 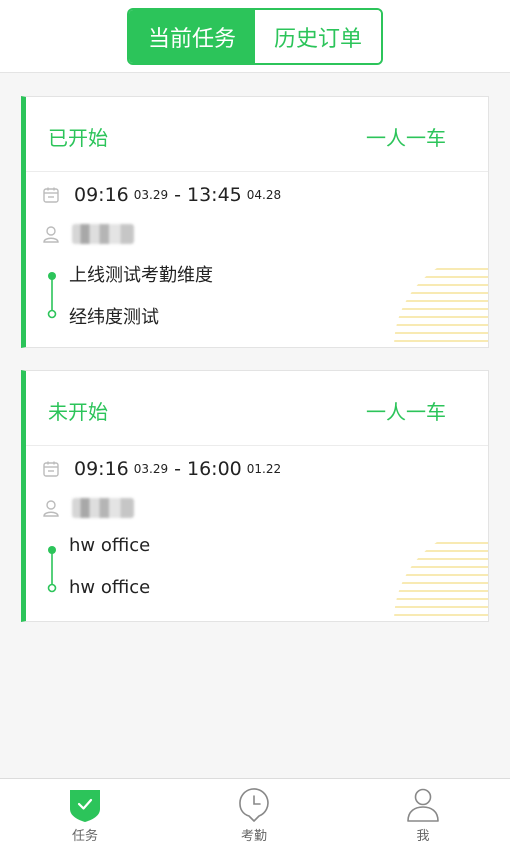 I want to click on task-time-range: 09:16 03.29 - 13:45 04.28, so click(x=164, y=195).